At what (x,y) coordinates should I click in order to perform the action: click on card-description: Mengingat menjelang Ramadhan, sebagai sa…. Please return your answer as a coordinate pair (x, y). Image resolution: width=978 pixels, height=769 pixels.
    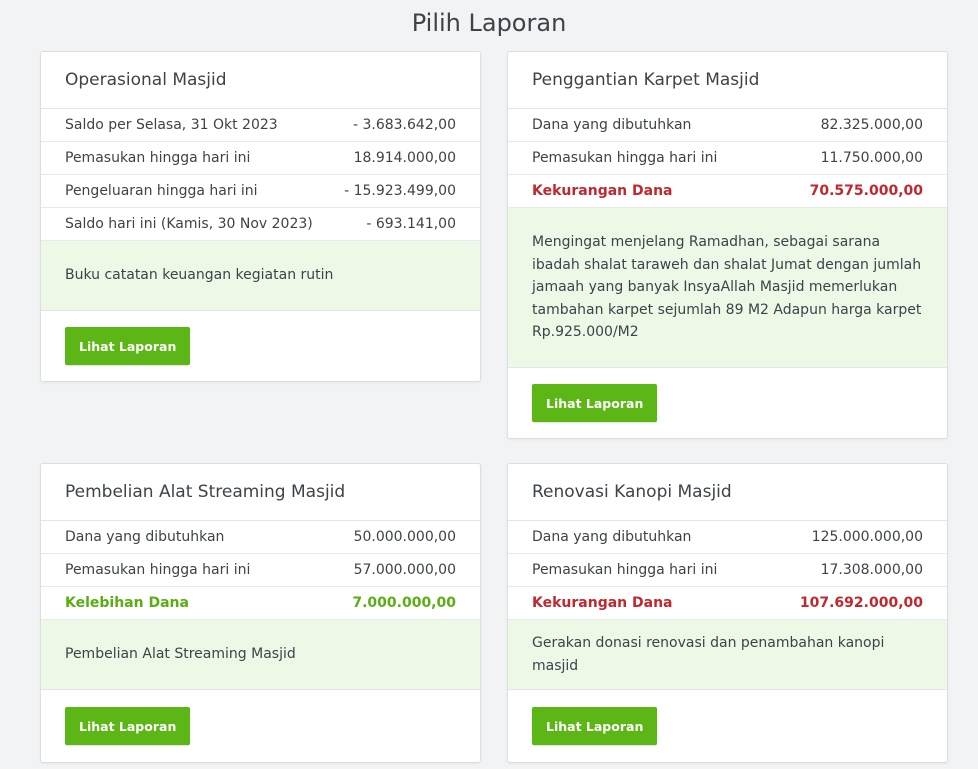
    Looking at the image, I should click on (727, 288).